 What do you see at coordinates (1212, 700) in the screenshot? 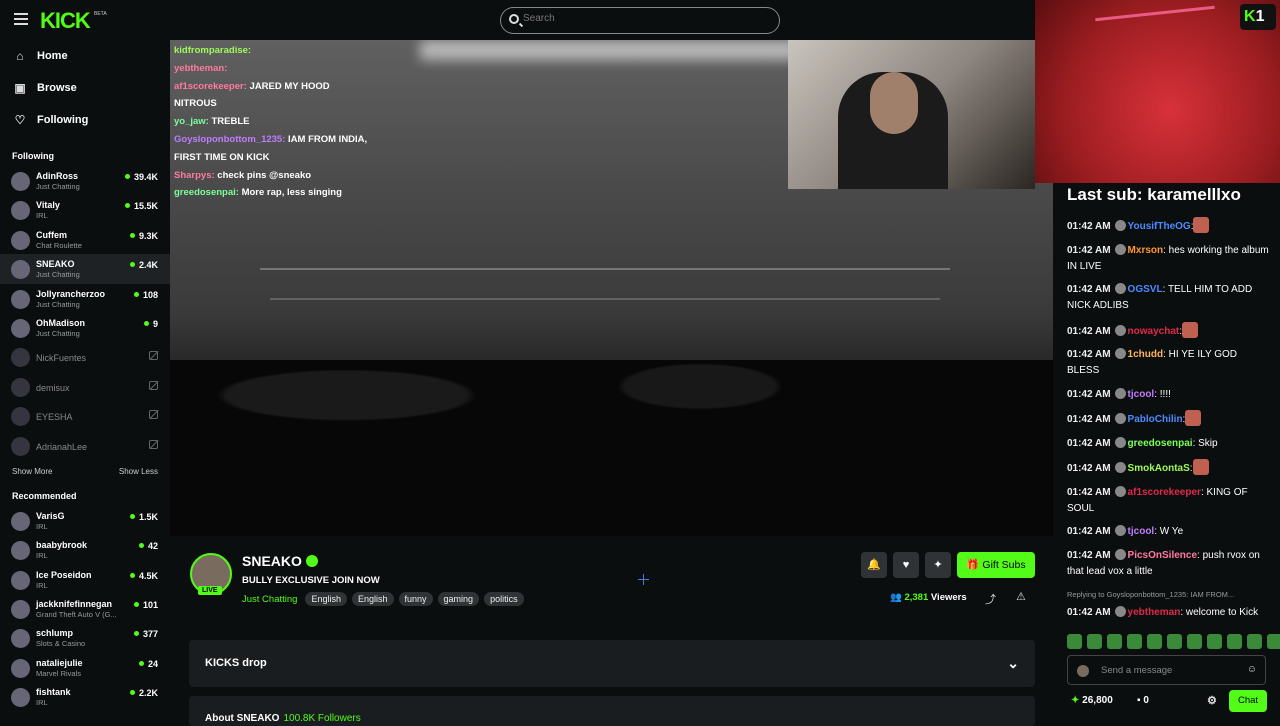
I see `gear-icon: ⚙` at bounding box center [1212, 700].